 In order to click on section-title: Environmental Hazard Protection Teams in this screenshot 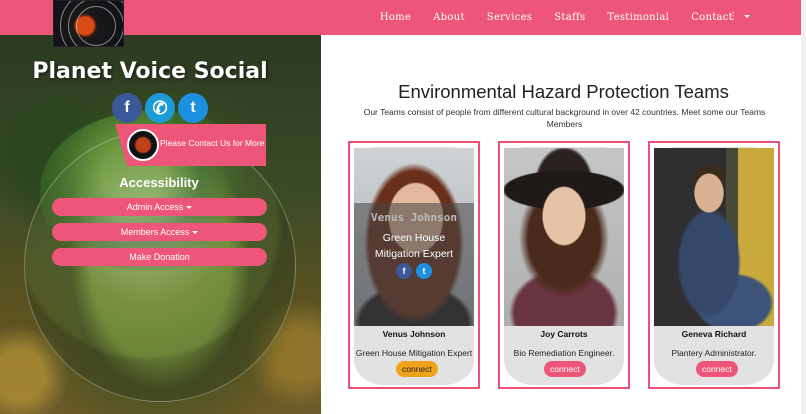, I will do `click(563, 91)`.